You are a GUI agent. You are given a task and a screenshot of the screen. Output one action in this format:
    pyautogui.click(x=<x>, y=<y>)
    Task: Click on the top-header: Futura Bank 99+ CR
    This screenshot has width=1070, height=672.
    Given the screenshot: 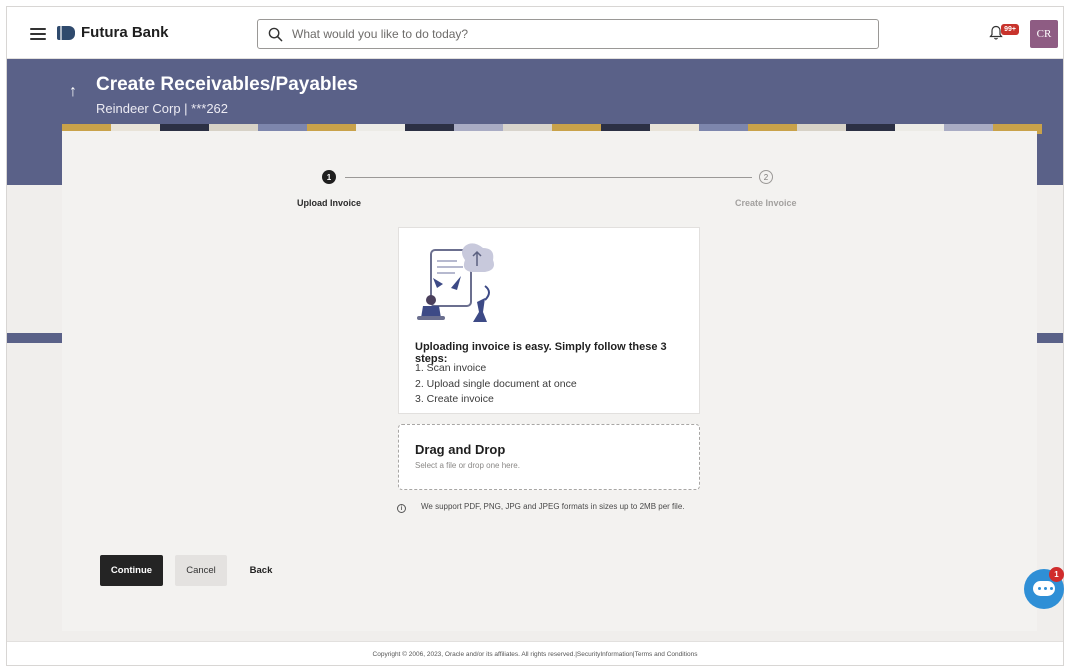 What is the action you would take?
    pyautogui.click(x=535, y=33)
    